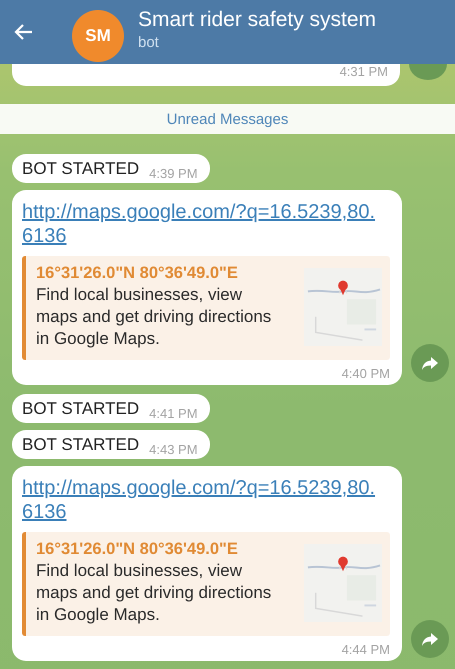 This screenshot has width=455, height=669. I want to click on message-time: 4:44 PM, so click(366, 649).